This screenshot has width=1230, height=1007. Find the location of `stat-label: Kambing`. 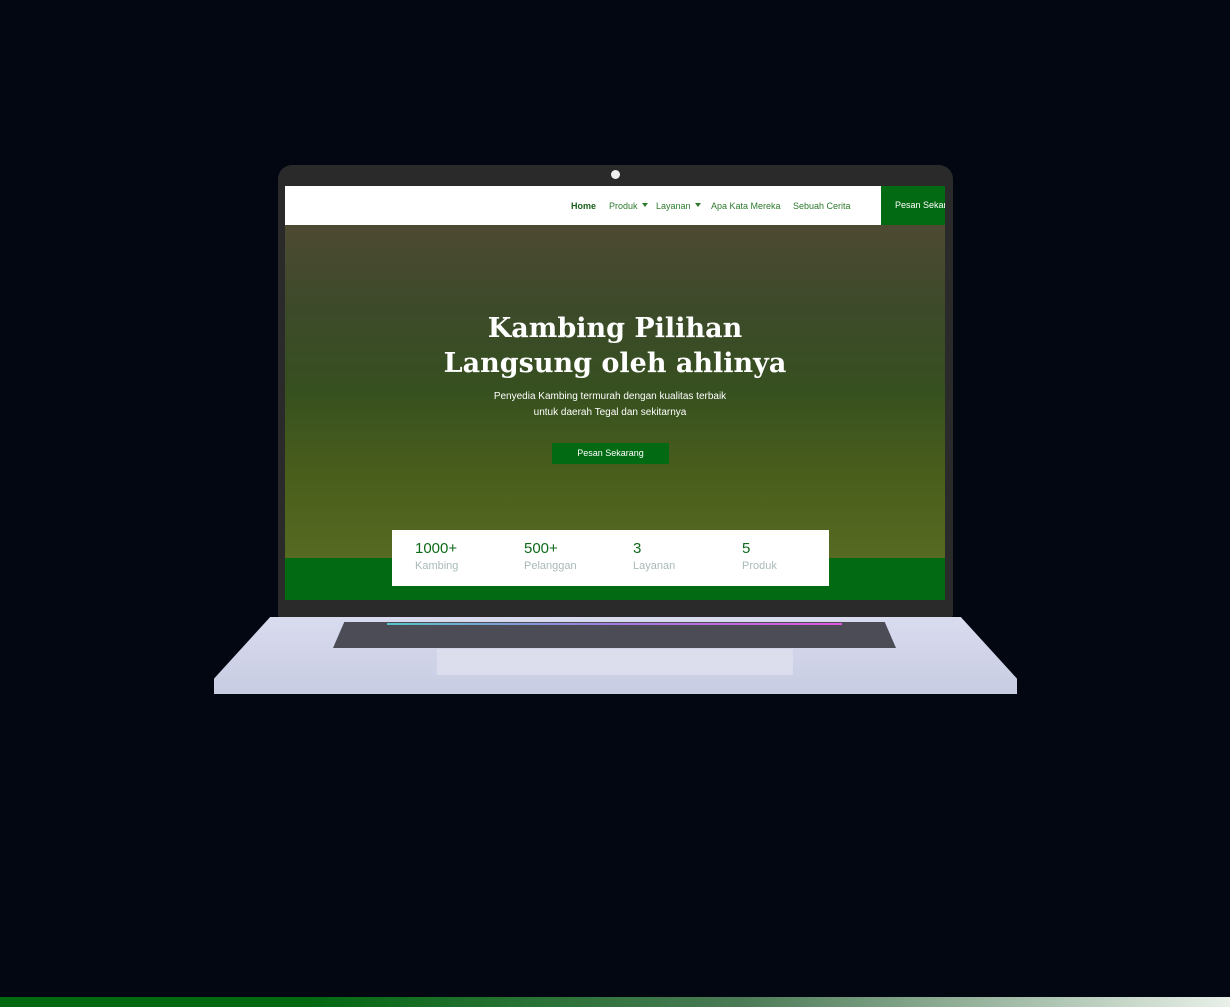

stat-label: Kambing is located at coordinates (437, 566).